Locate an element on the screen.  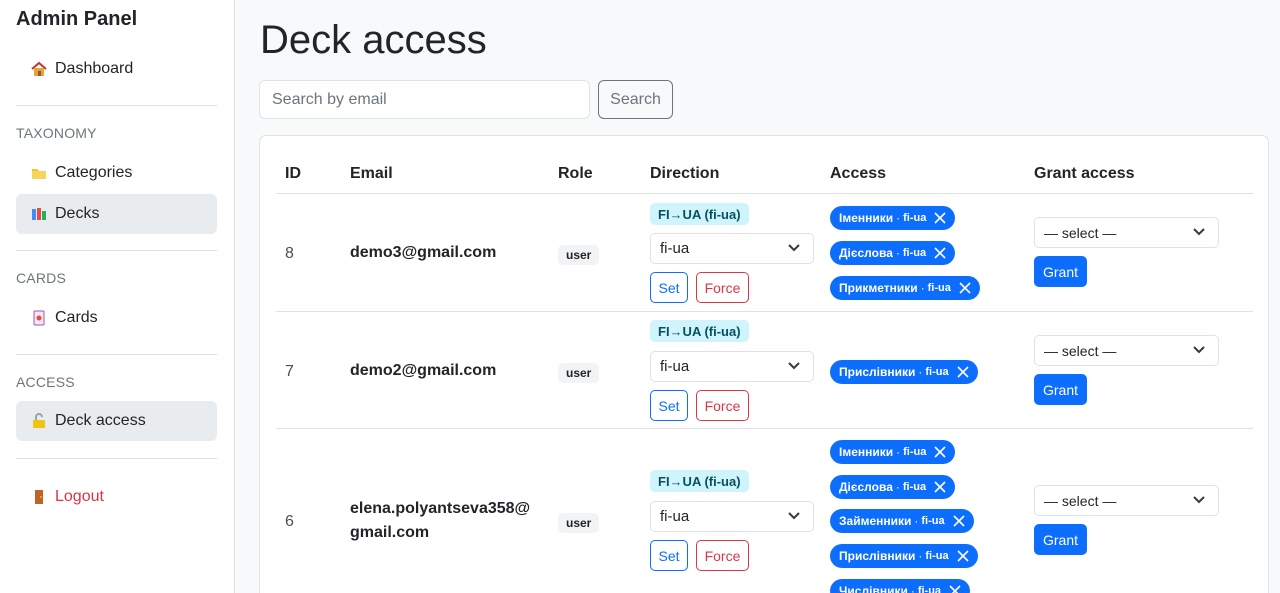
access-pill: Числівники · fi-ua is located at coordinates (900, 586).